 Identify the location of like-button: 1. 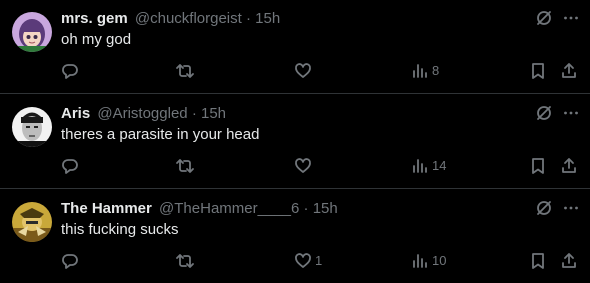
(308, 261).